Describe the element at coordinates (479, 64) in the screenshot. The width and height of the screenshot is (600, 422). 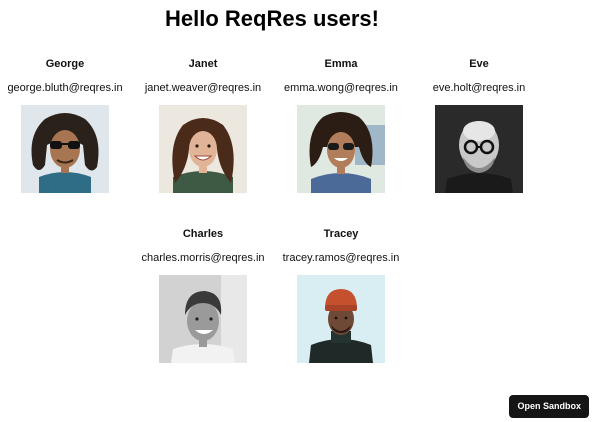
I see `user-name: Eve` at that location.